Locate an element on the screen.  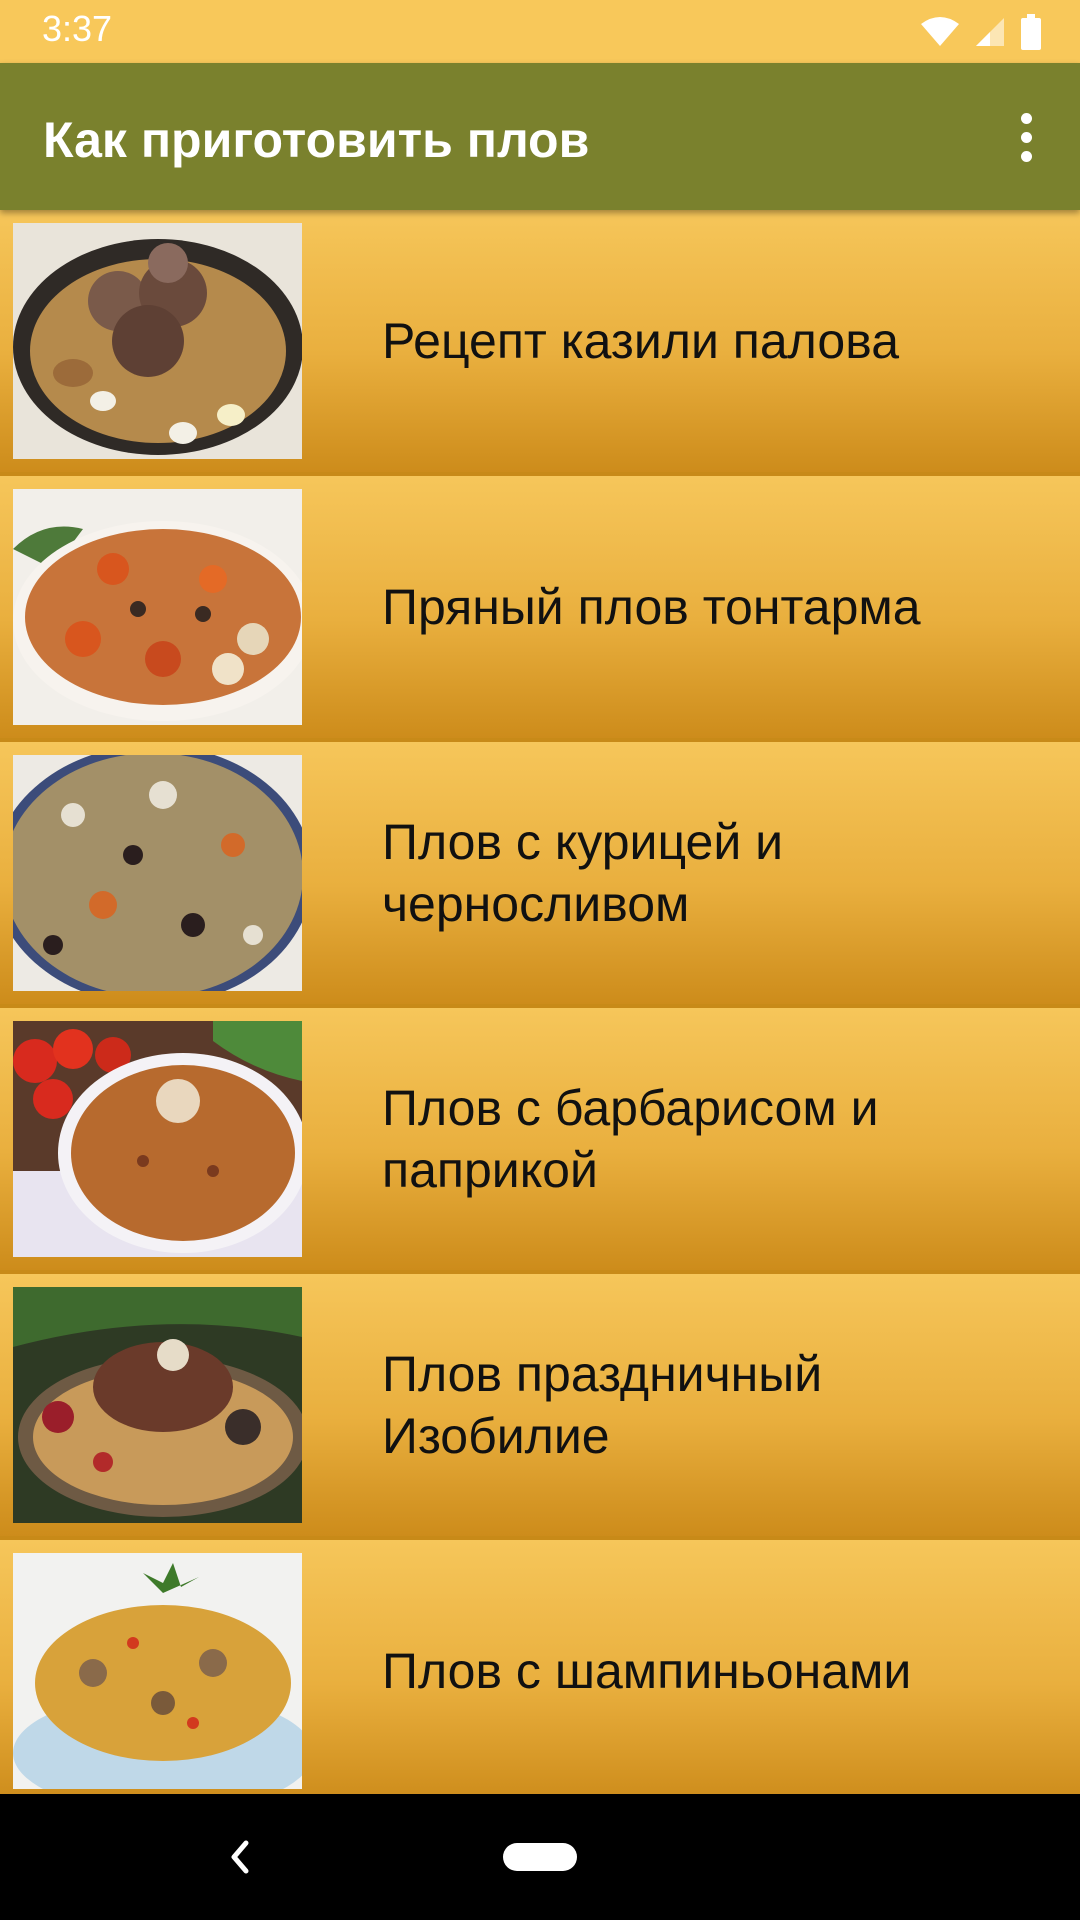
recipe-item: Плов с барбарисом и паприкой is located at coordinates (540, 1139).